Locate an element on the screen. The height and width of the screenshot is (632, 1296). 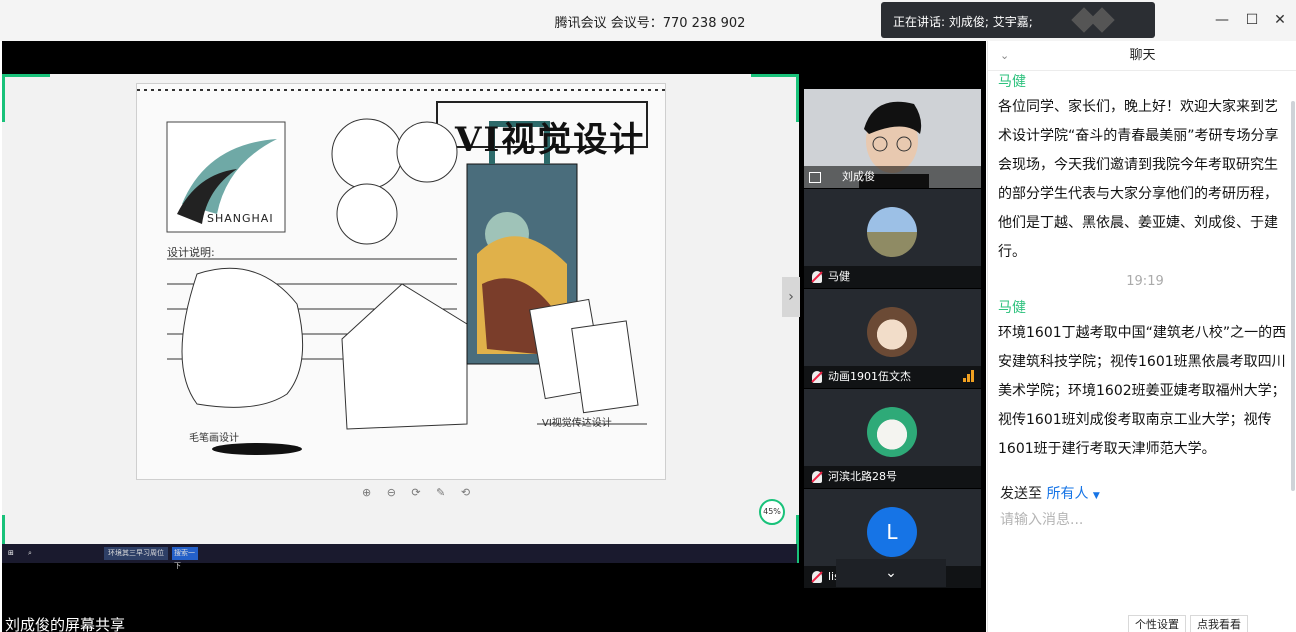
artwork-note: VI视觉传达设计 is located at coordinates (577, 423).